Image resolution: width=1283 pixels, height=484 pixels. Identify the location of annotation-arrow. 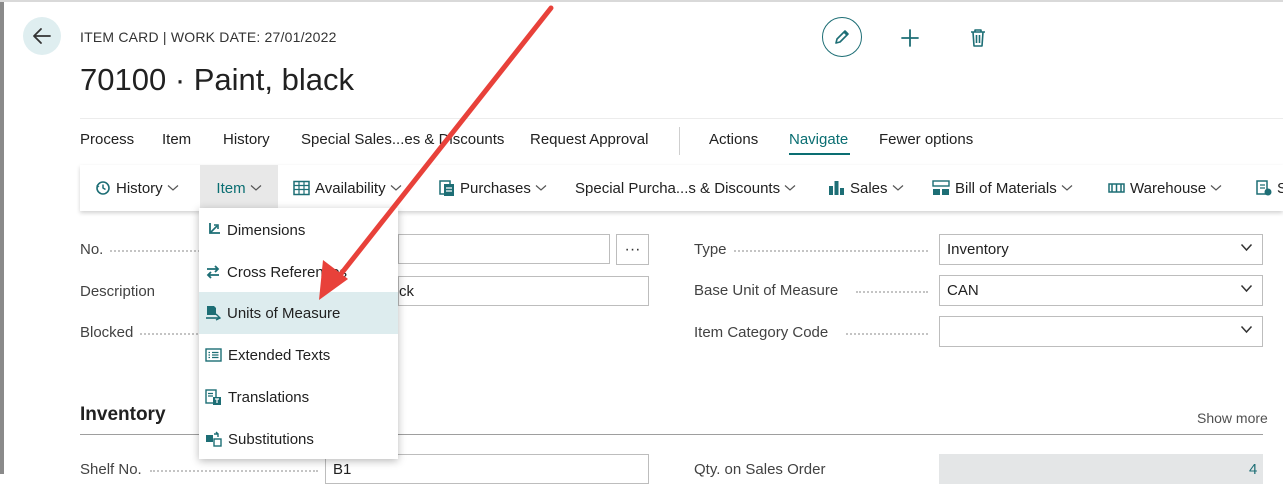
(436, 152).